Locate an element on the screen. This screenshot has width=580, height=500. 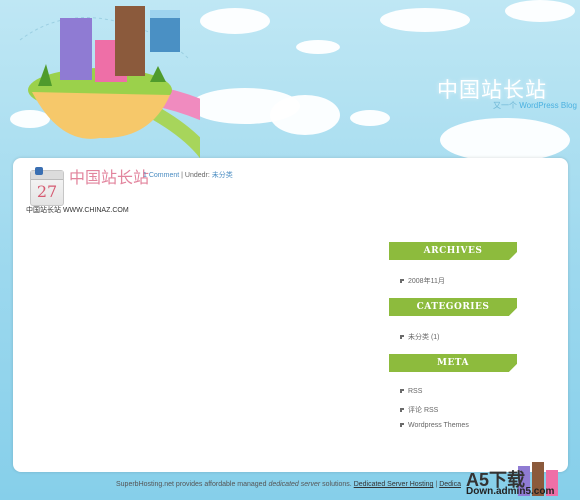
post-comments-link: 1 Comment is located at coordinates (161, 175).